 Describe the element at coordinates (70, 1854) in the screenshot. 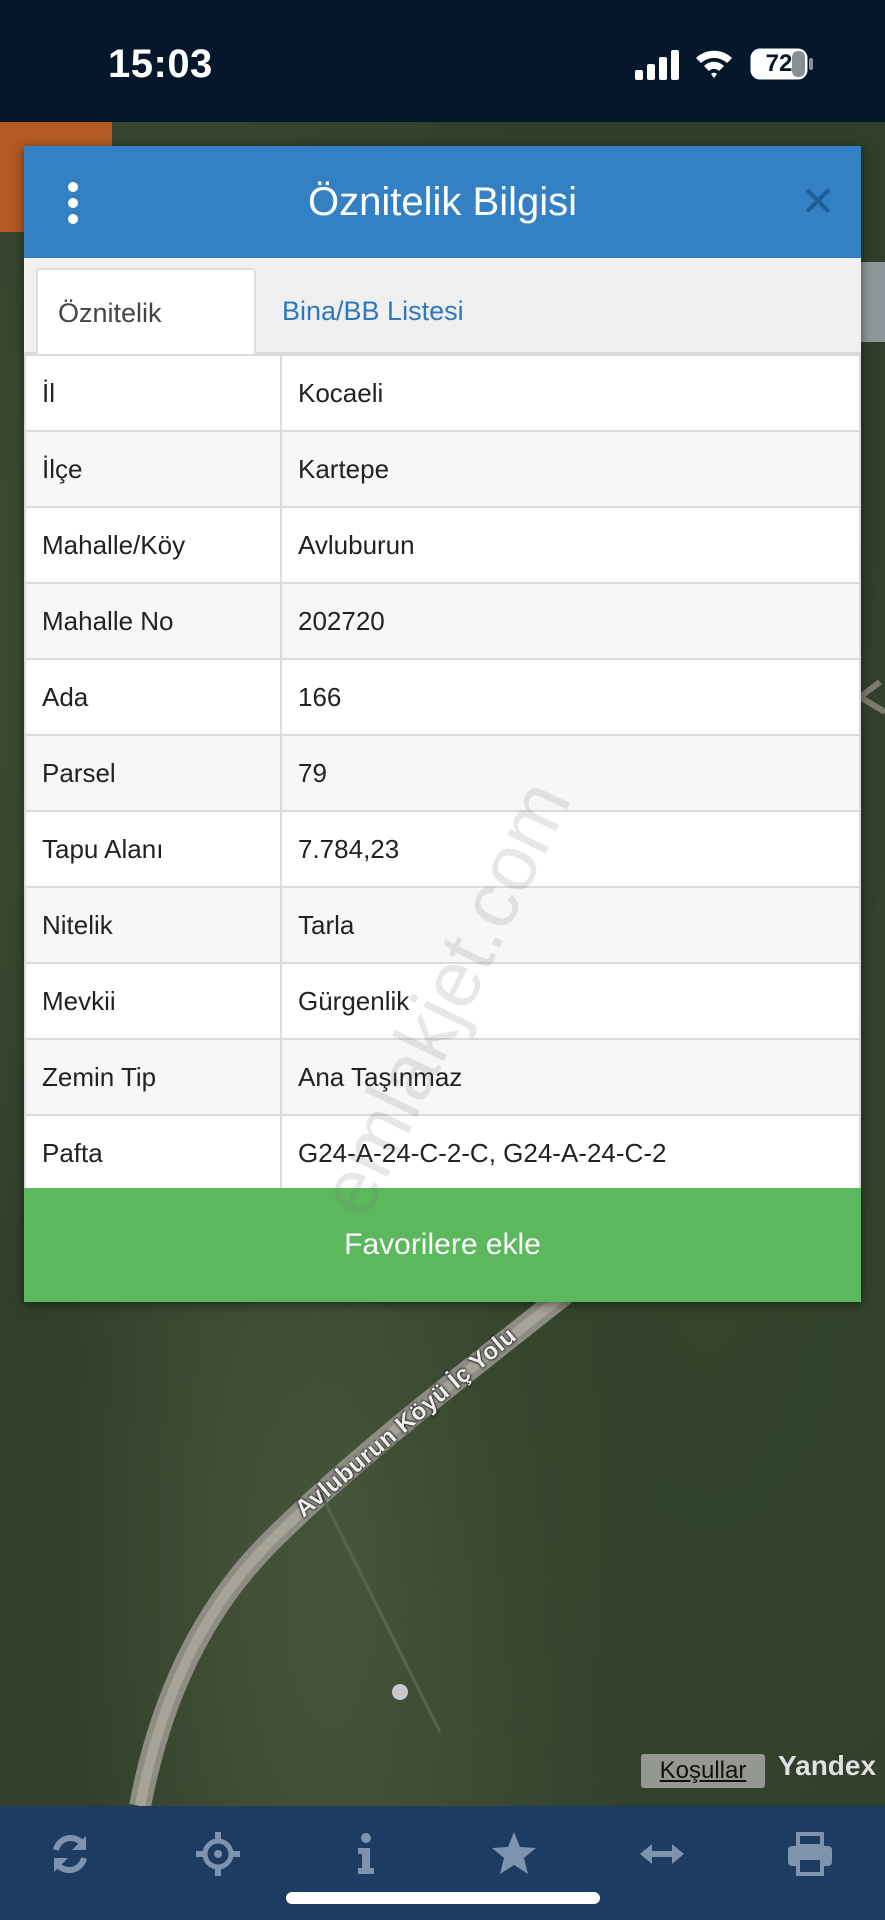

I see `refresh-icon` at that location.